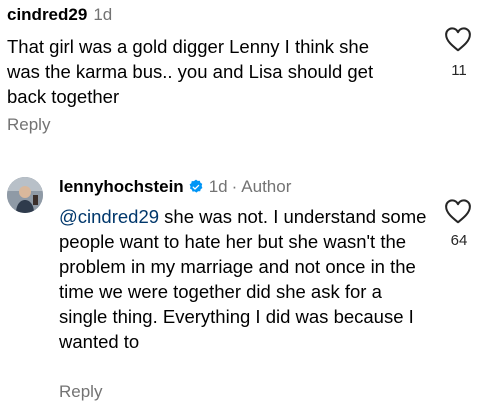 The image size is (500, 413). I want to click on comment-header: cindred29 1d, so click(59, 15).